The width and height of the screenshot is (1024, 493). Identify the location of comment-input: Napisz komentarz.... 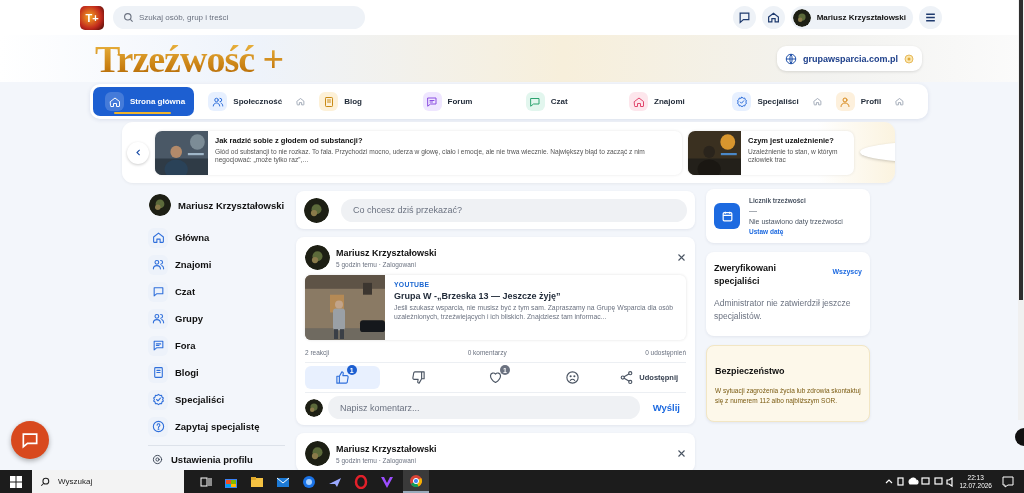
(484, 407).